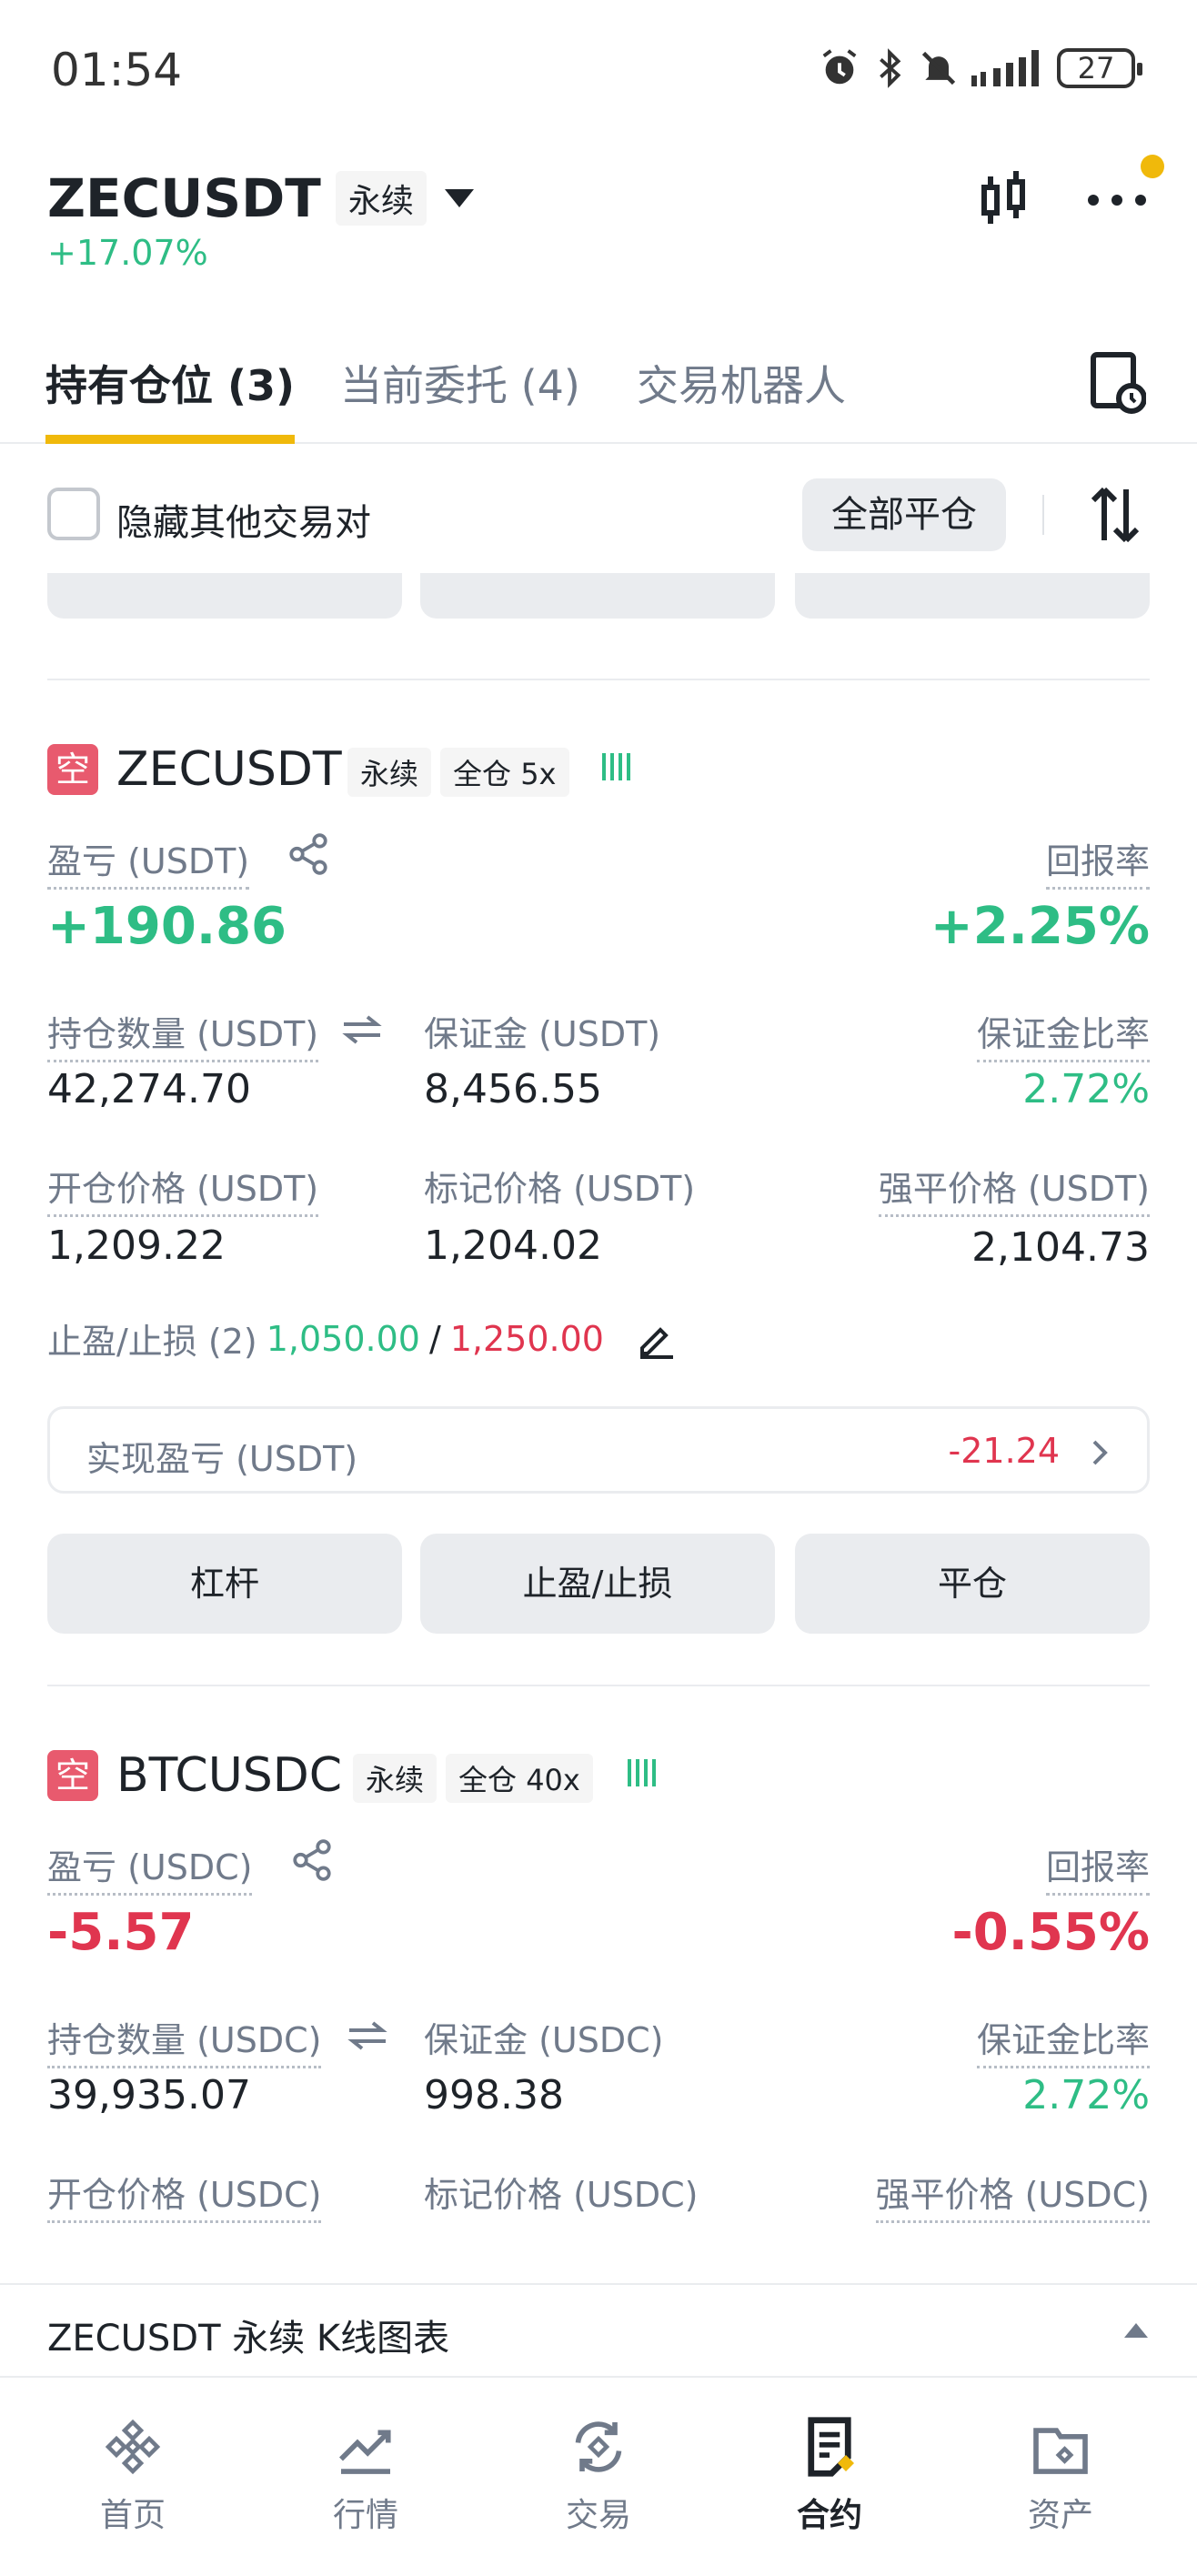 This screenshot has height=2576, width=1197. Describe the element at coordinates (1086, 2095) in the screenshot. I see `margin-ratio-value: 2.72%` at that location.